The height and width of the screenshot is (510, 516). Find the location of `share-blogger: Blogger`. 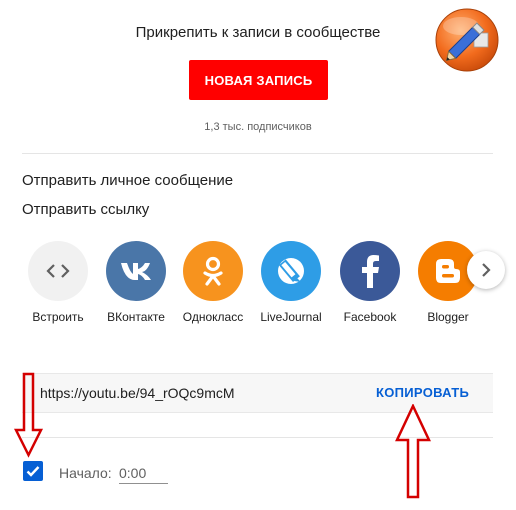

share-blogger: Blogger is located at coordinates (448, 282).